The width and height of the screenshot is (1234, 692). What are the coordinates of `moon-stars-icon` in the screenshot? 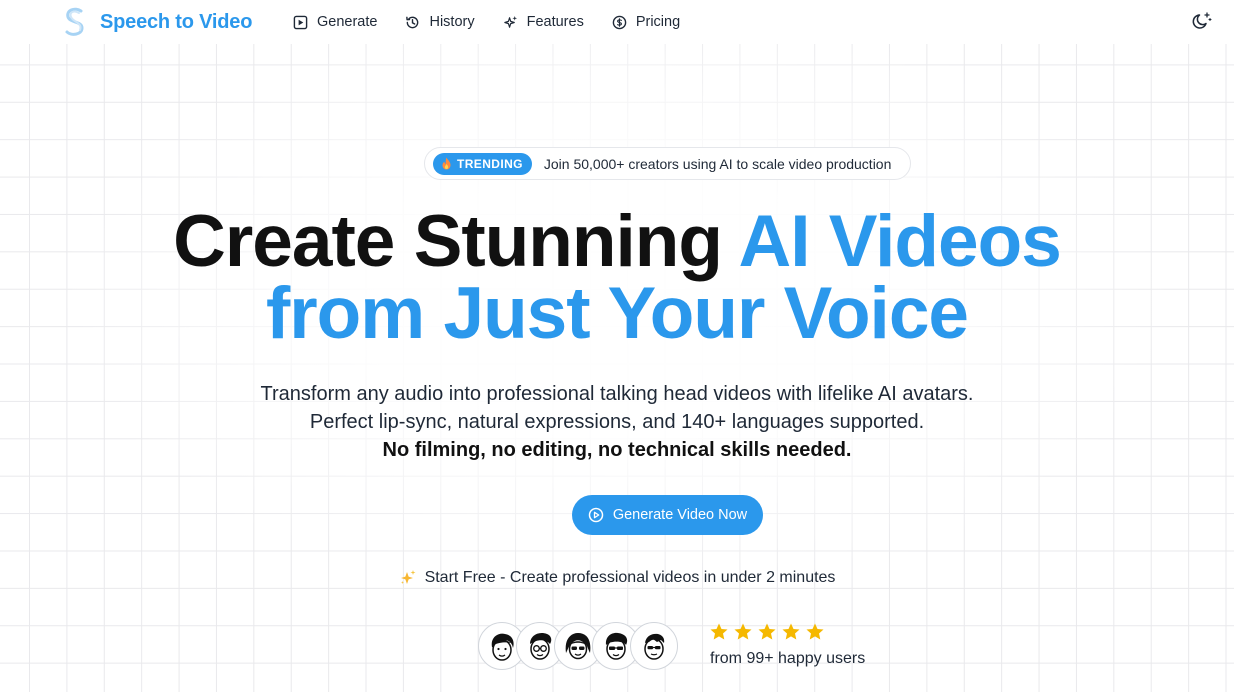 It's located at (1202, 20).